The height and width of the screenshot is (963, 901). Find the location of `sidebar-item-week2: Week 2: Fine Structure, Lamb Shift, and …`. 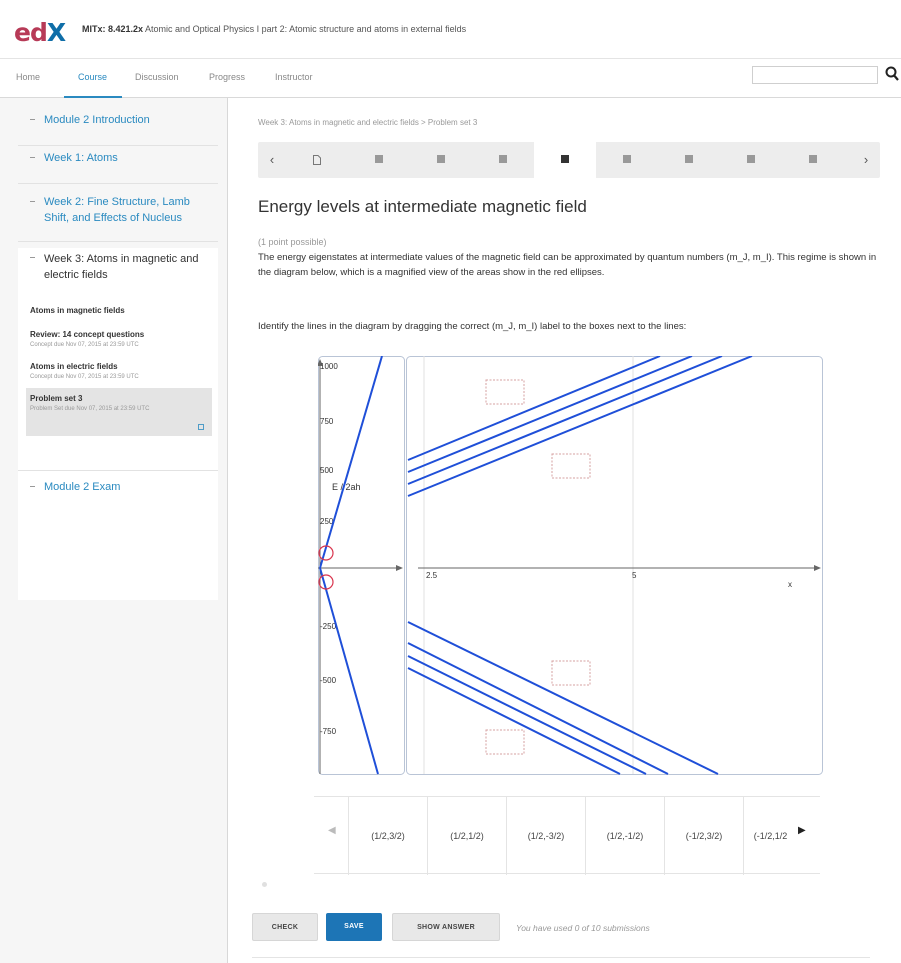

sidebar-item-week2: Week 2: Fine Structure, Lamb Shift, and … is located at coordinates (118, 218).